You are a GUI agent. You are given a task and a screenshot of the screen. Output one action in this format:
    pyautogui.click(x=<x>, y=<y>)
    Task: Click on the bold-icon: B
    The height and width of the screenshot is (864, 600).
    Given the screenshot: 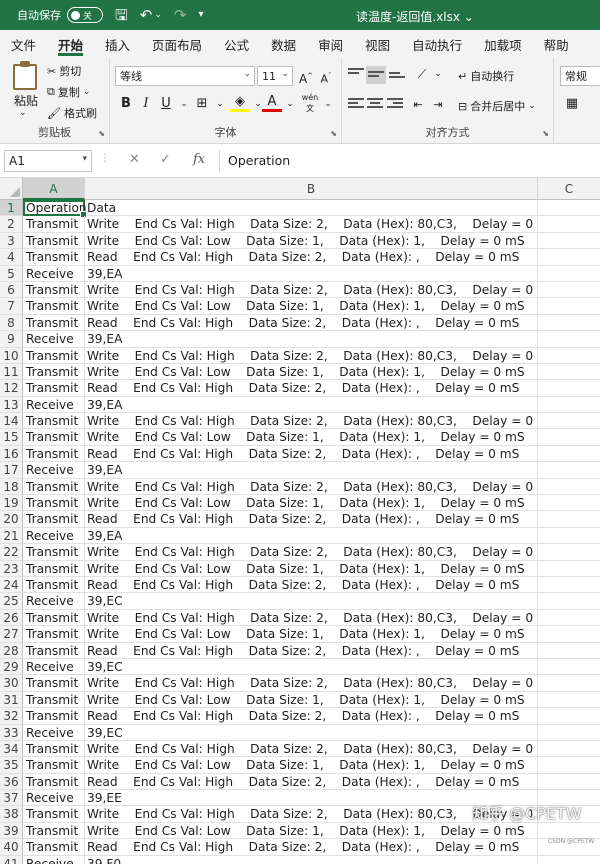 What is the action you would take?
    pyautogui.click(x=126, y=104)
    